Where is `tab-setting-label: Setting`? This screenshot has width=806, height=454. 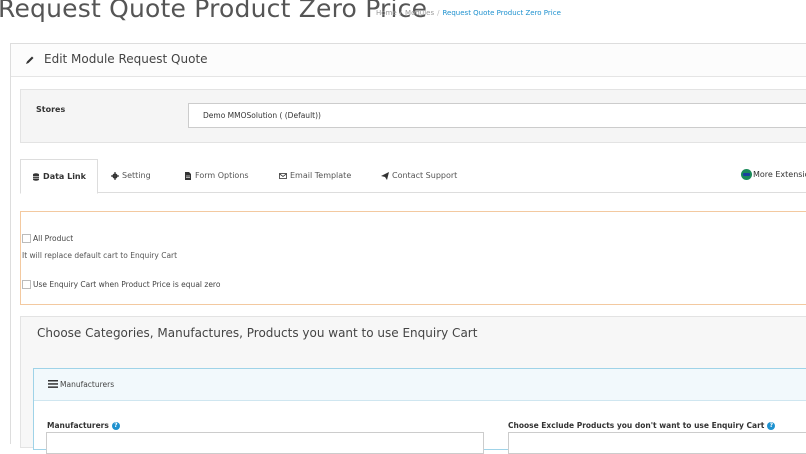
tab-setting-label: Setting is located at coordinates (136, 175).